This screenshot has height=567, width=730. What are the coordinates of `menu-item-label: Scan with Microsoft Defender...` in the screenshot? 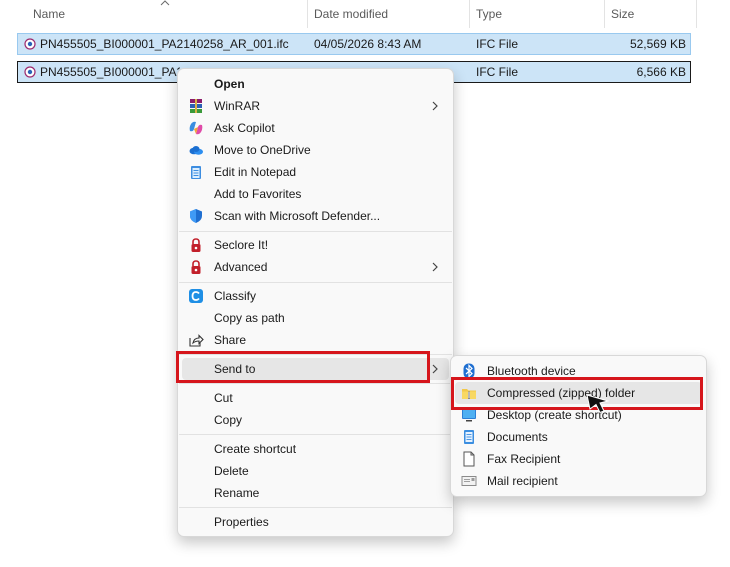 It's located at (297, 216).